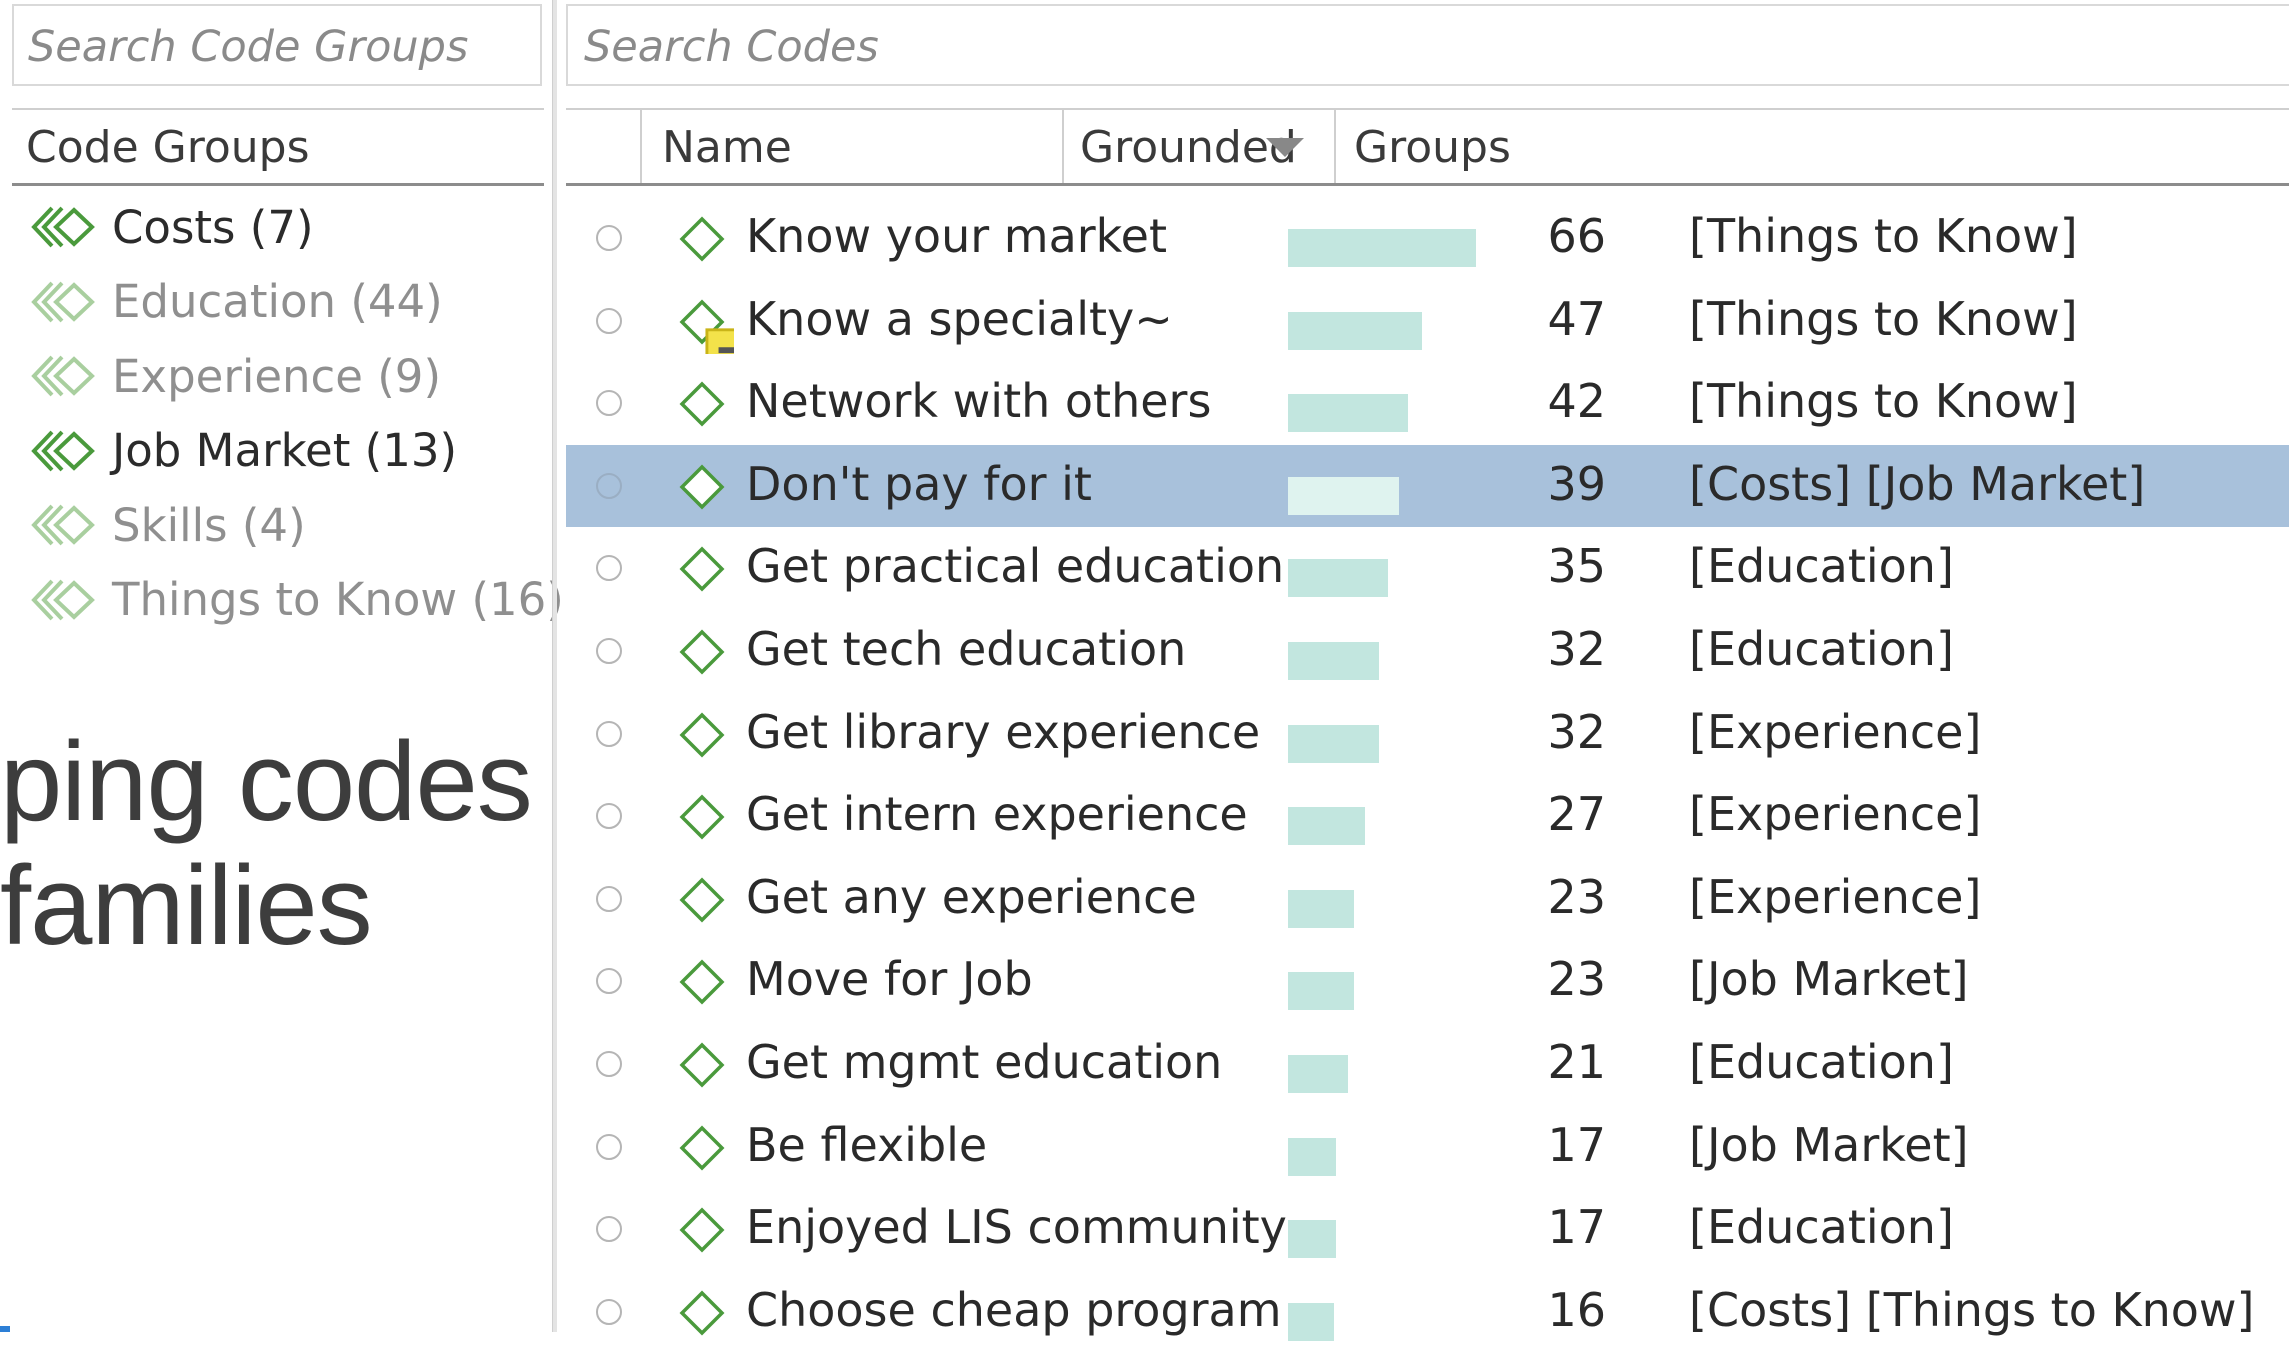 Image resolution: width=2289 pixels, height=1353 pixels. What do you see at coordinates (1427, 1064) in the screenshot?
I see `code-row: Get mgmt education 21 [Education]` at bounding box center [1427, 1064].